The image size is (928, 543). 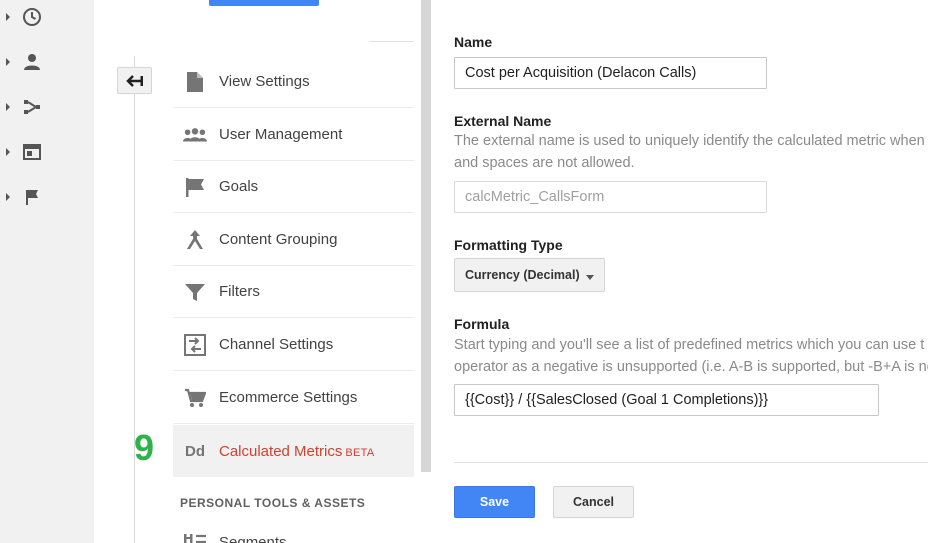 I want to click on acquisition-icon, so click(x=32, y=107).